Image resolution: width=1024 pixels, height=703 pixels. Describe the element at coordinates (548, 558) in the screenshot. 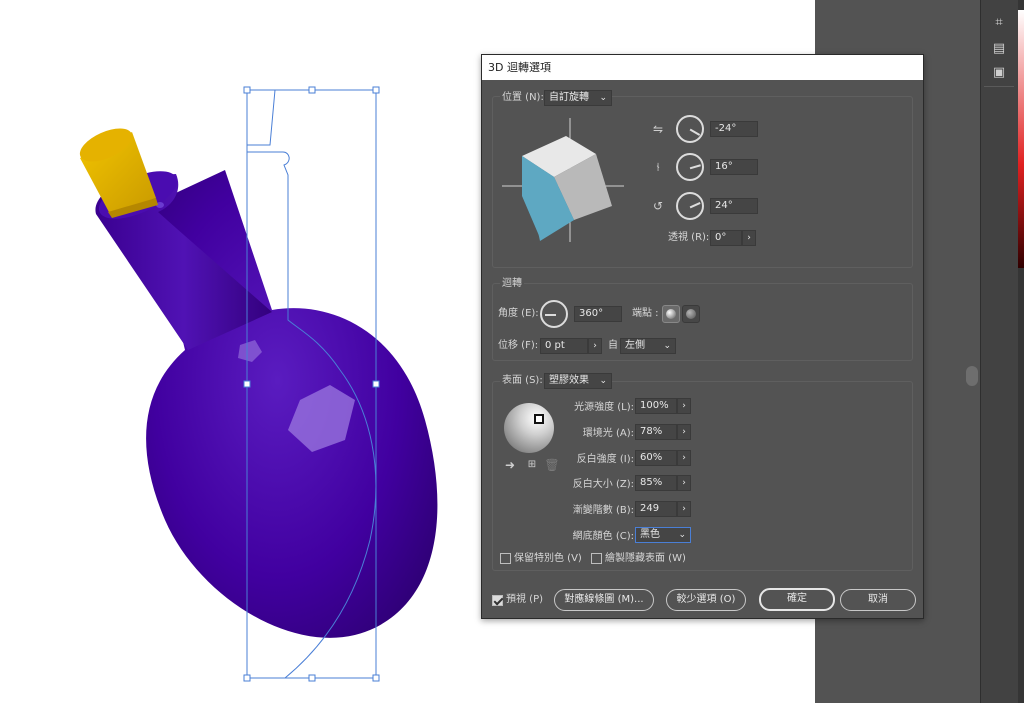

I see `preserve-spot-label: 保留特別色 (V)` at that location.